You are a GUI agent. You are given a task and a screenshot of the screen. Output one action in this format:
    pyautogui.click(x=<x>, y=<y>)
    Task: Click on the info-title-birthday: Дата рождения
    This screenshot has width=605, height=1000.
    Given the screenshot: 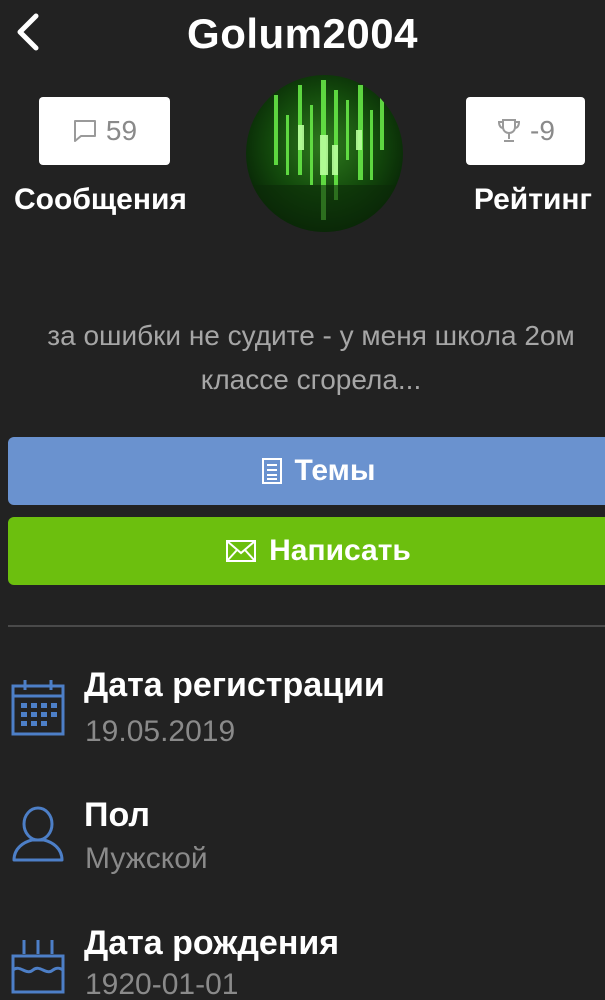 What is the action you would take?
    pyautogui.click(x=212, y=943)
    